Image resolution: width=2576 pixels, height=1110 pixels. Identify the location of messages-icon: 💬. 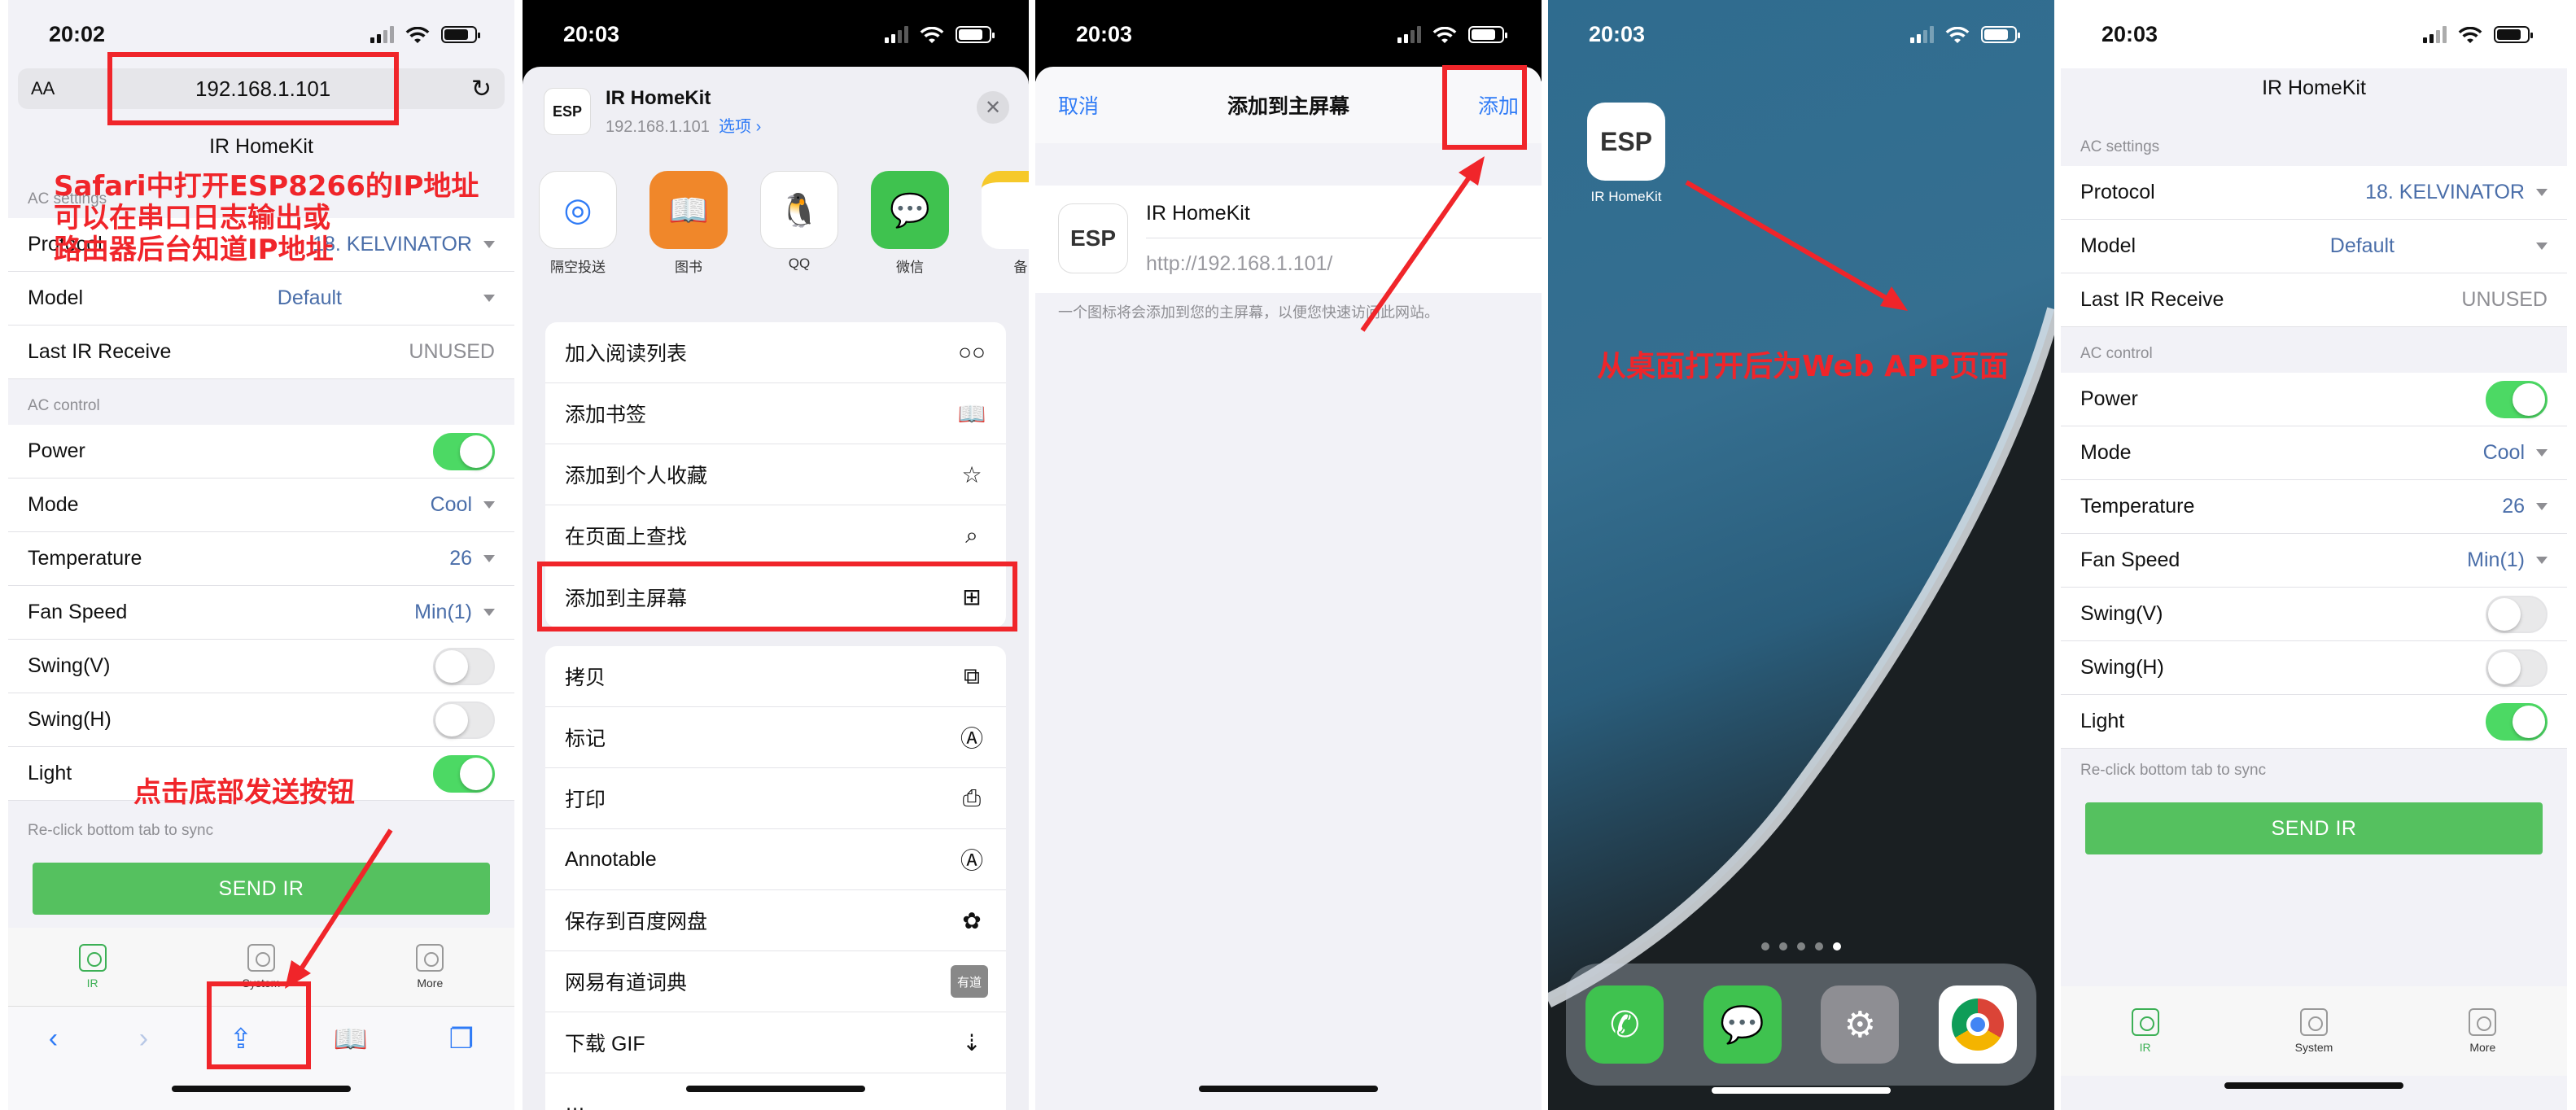
(1742, 1024).